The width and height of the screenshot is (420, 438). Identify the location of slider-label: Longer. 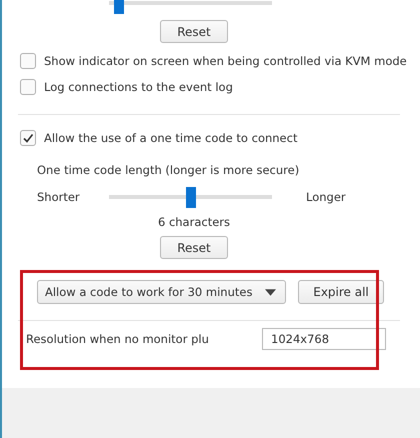
(325, 197).